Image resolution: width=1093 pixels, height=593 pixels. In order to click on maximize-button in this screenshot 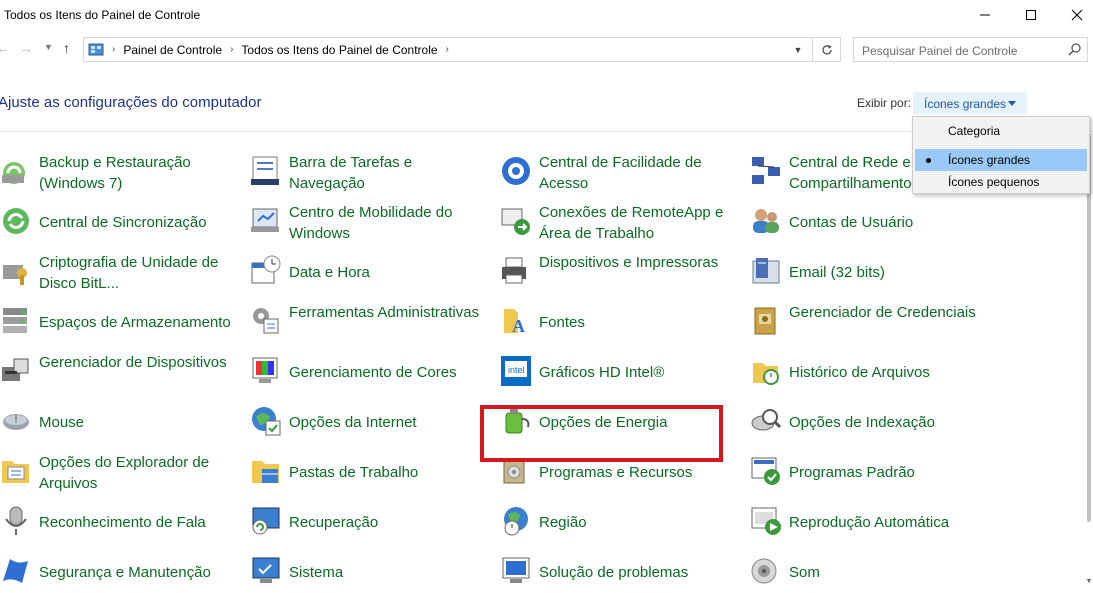, I will do `click(1031, 15)`.